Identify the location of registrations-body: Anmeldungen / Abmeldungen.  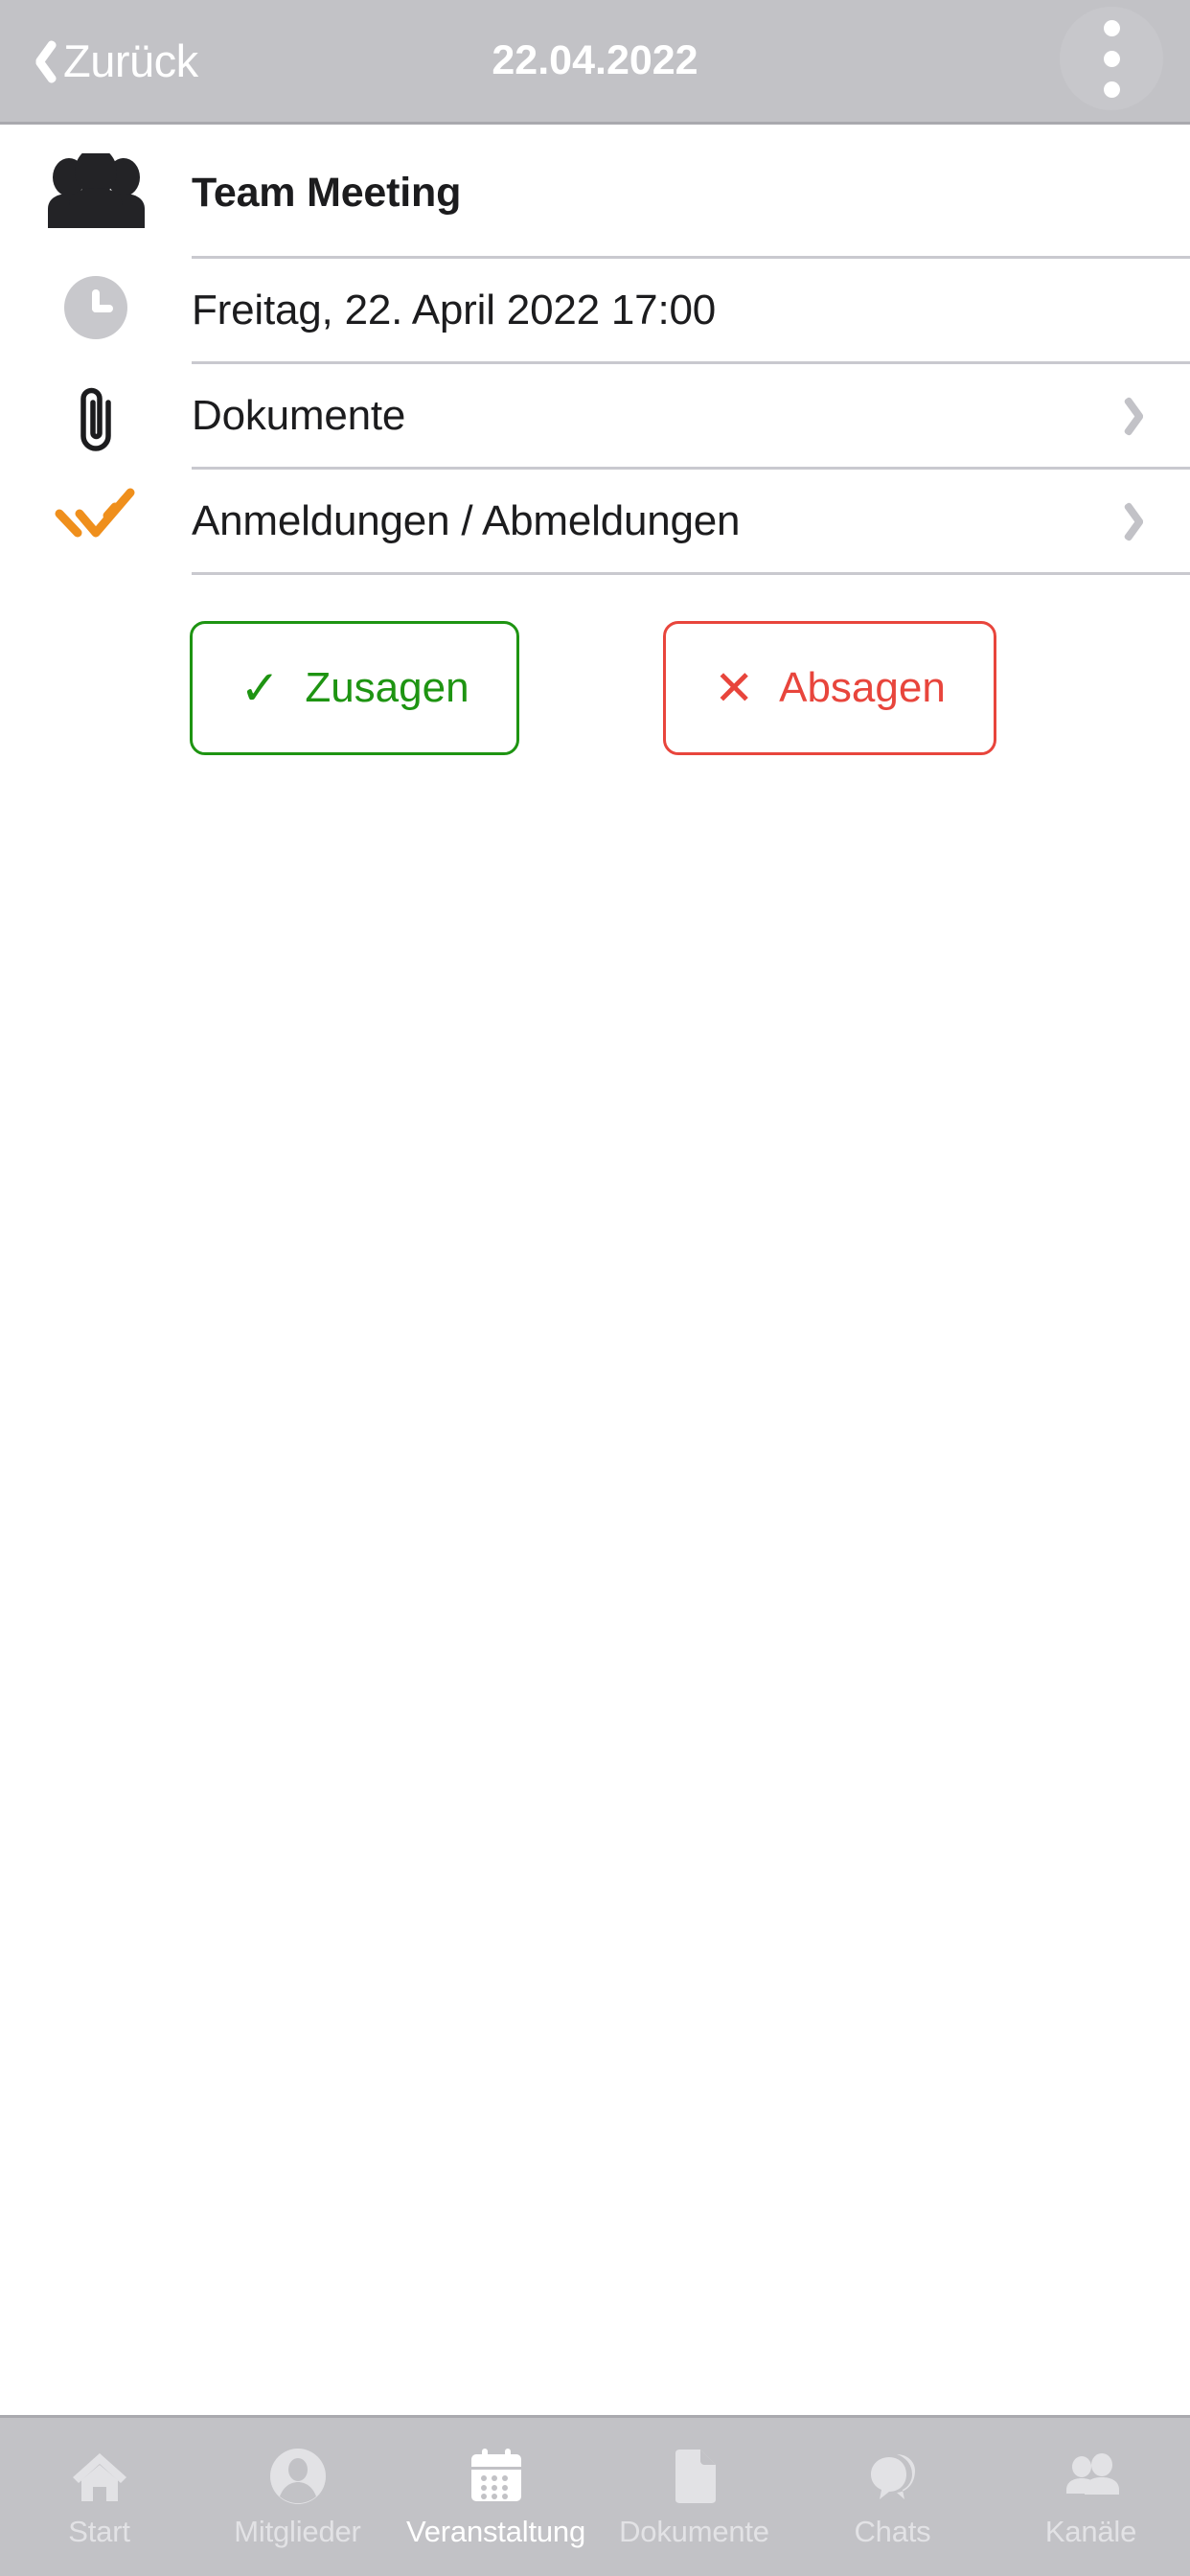
(691, 522).